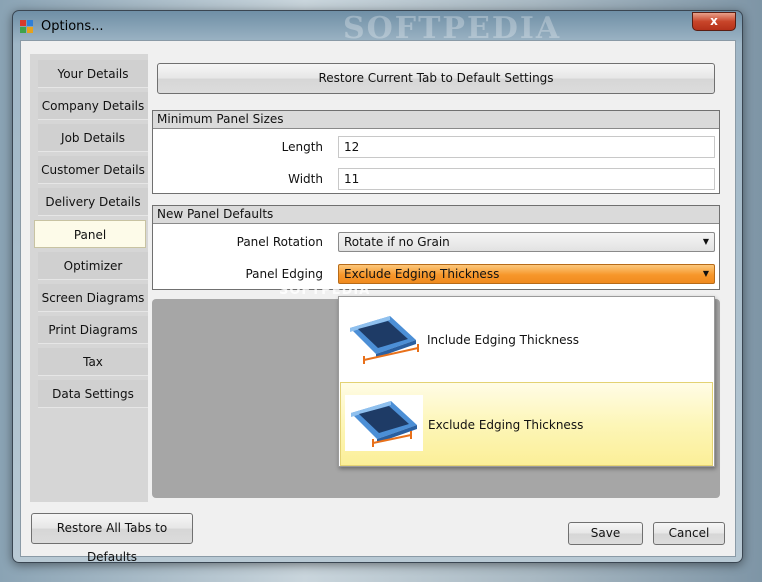 The width and height of the screenshot is (762, 582). I want to click on close-button: x, so click(714, 21).